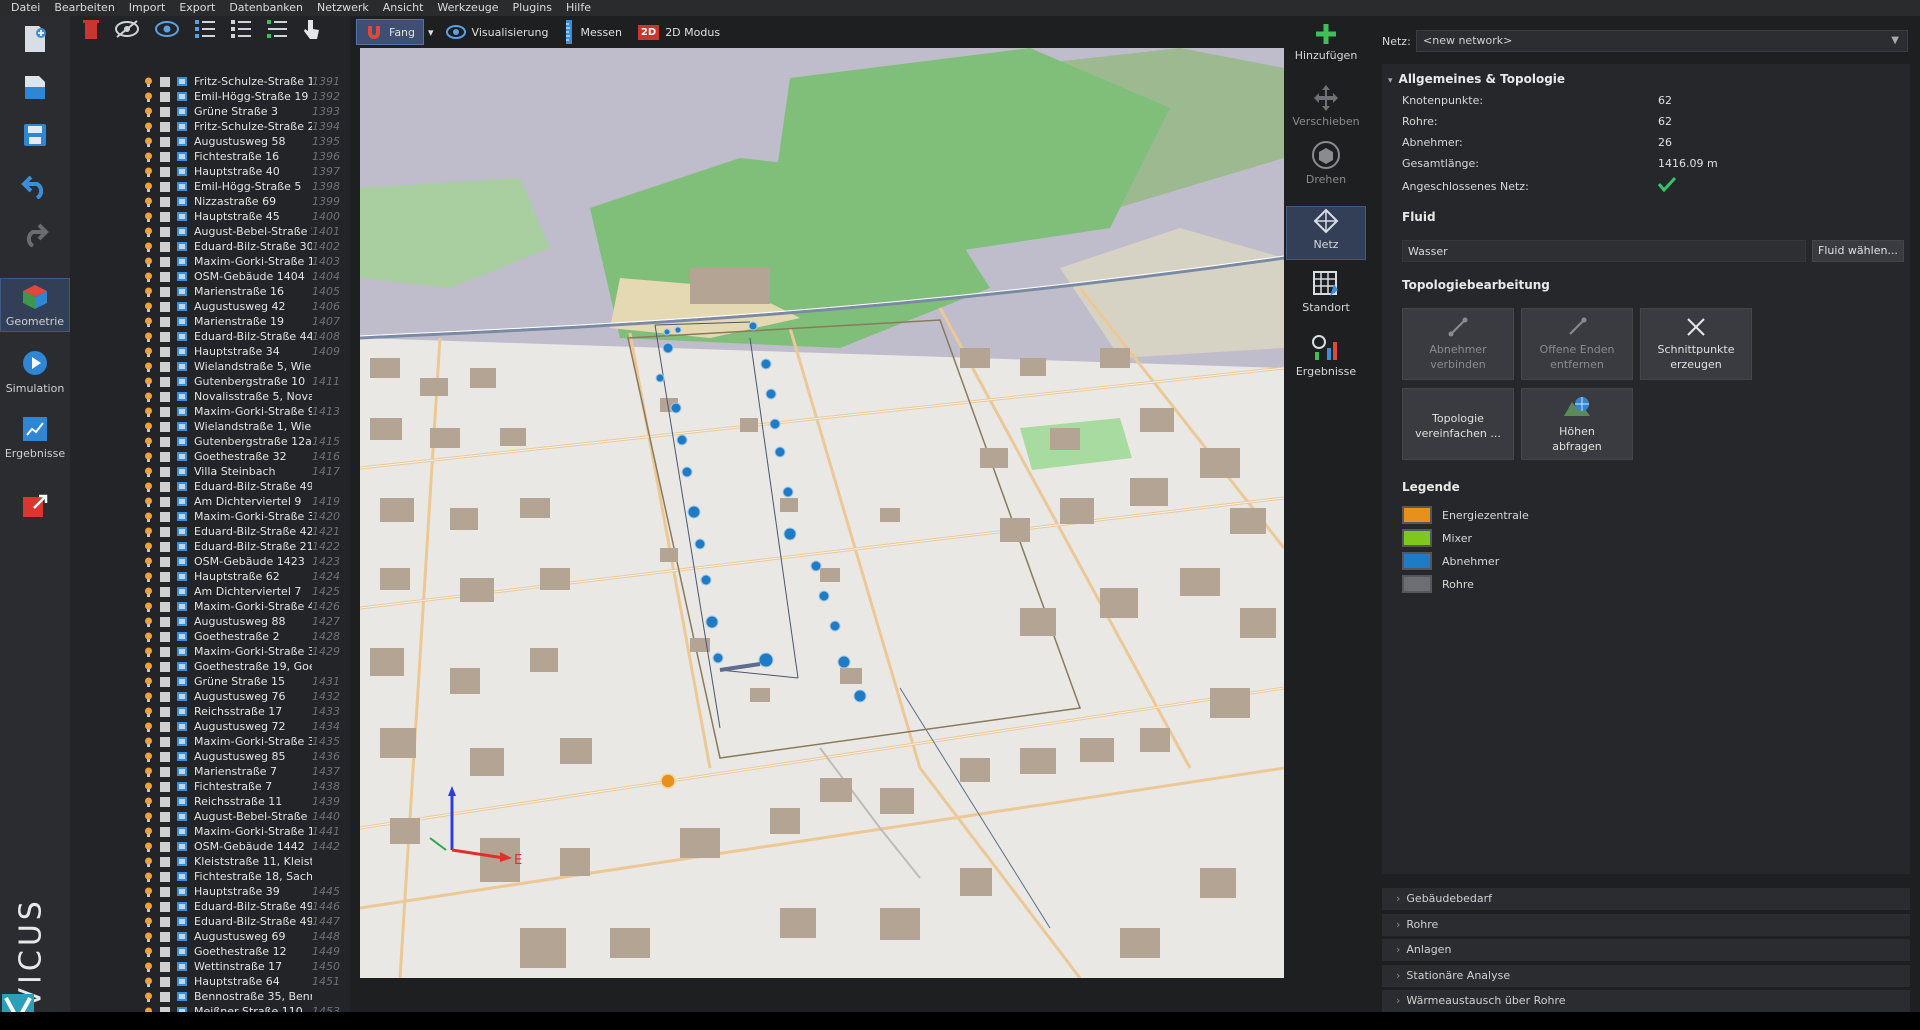 The height and width of the screenshot is (1030, 1920). What do you see at coordinates (242, 966) in the screenshot?
I see `tree-row: Wettinstraße 17 1450` at bounding box center [242, 966].